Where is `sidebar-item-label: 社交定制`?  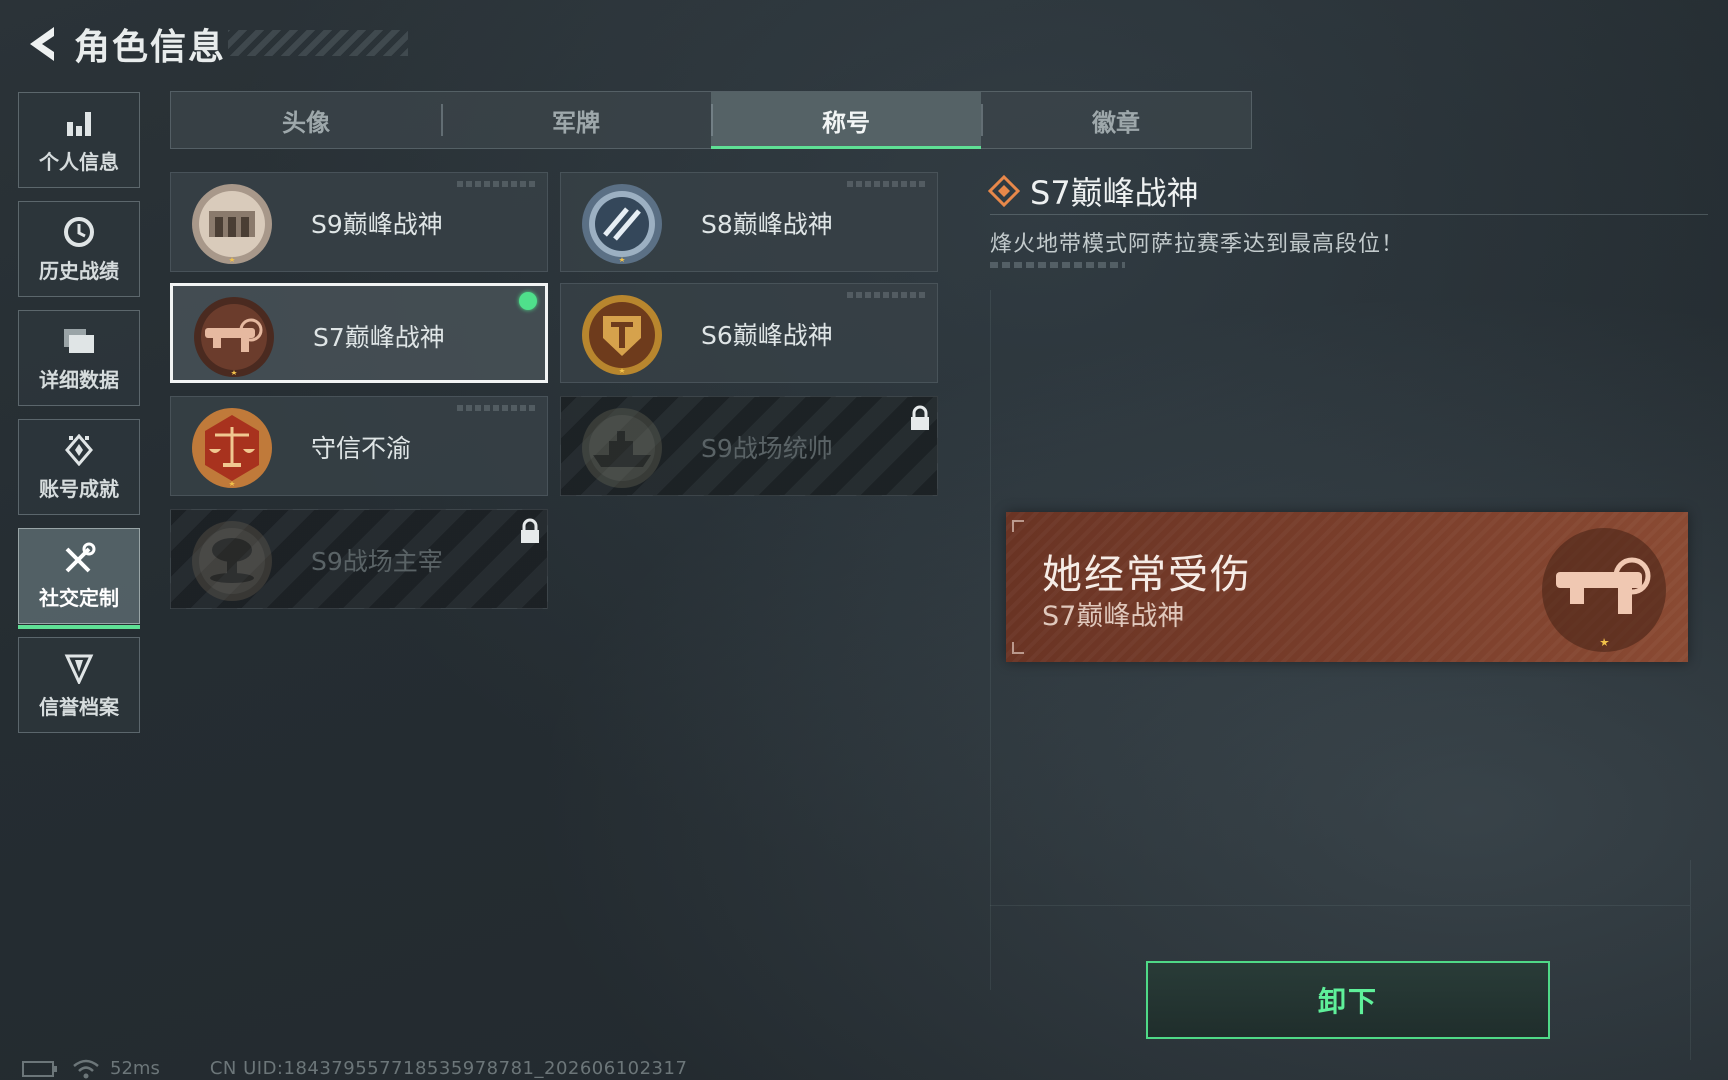 sidebar-item-label: 社交定制 is located at coordinates (79, 597).